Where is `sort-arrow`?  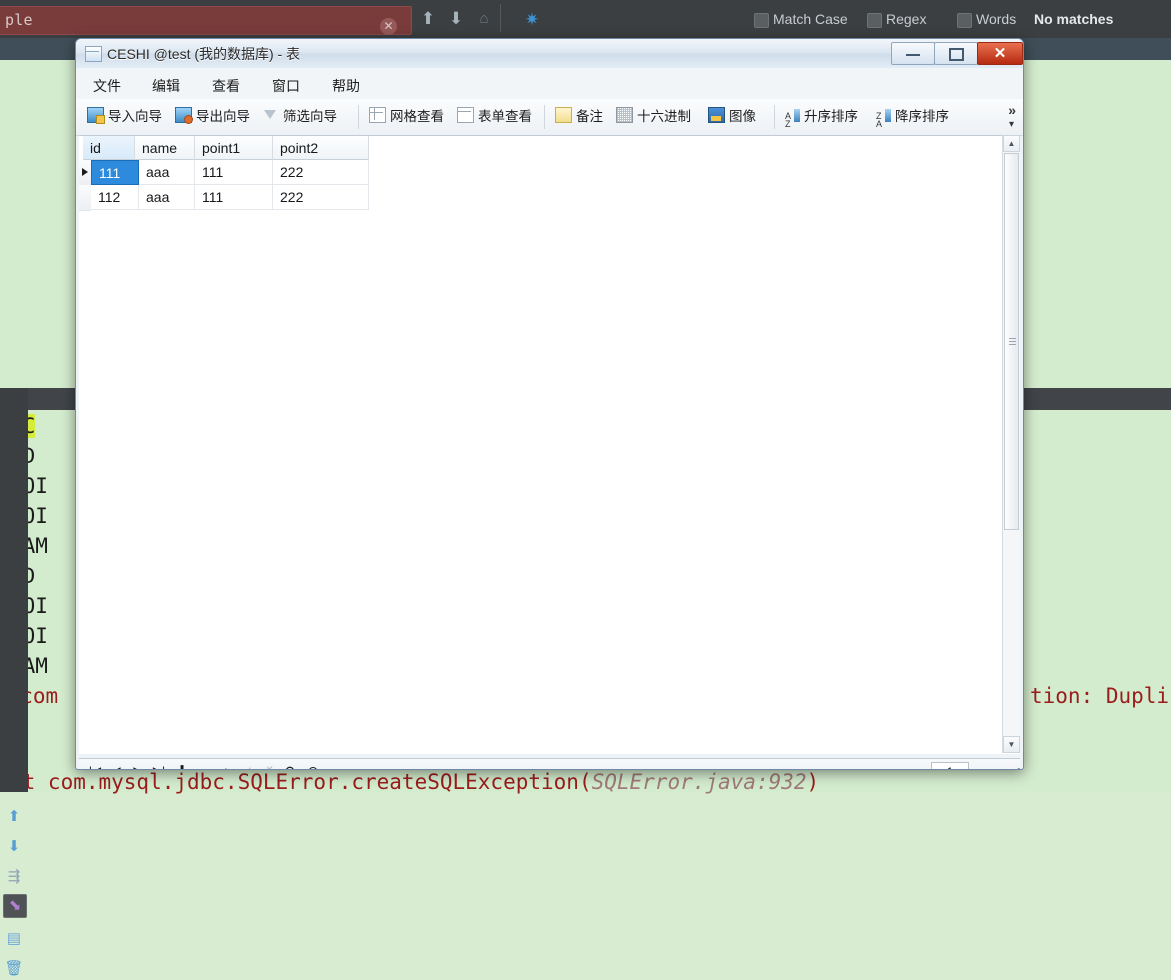
sort-arrow is located at coordinates (888, 115).